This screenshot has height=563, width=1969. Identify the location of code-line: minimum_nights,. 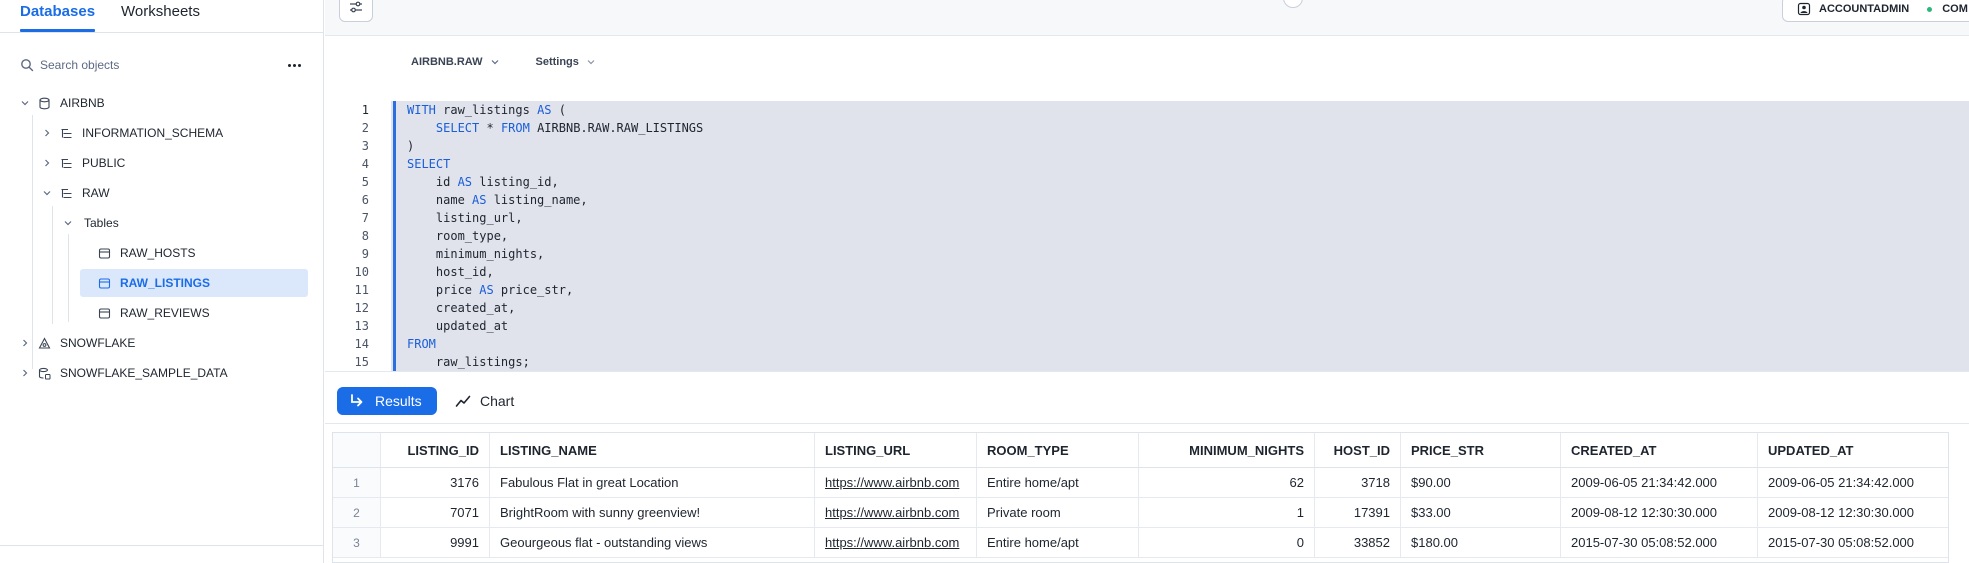
(475, 254).